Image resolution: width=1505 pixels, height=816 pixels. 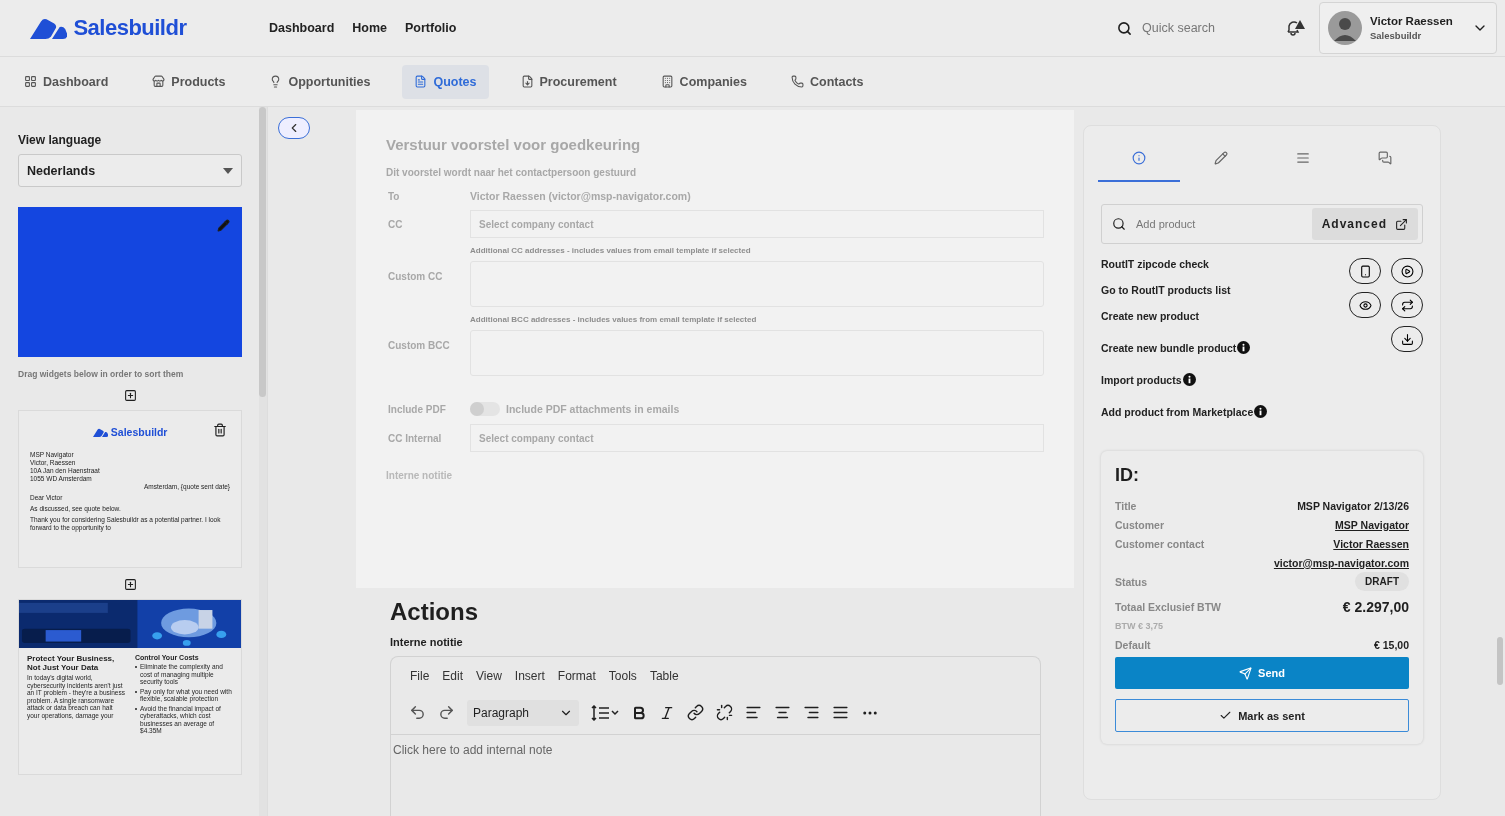 I want to click on toggle-label: Include PDF attachments in emails, so click(x=593, y=409).